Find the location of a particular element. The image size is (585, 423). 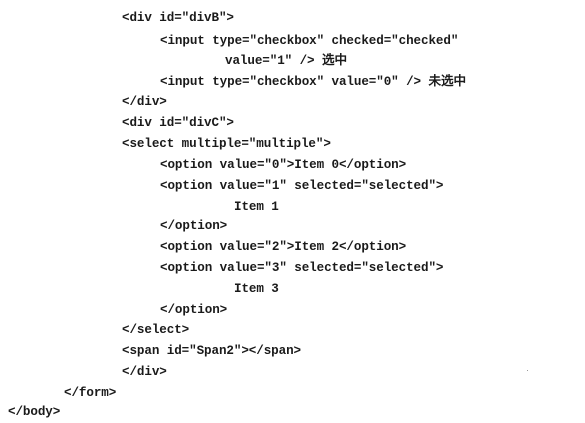

code-line: </body> is located at coordinates (34, 412).